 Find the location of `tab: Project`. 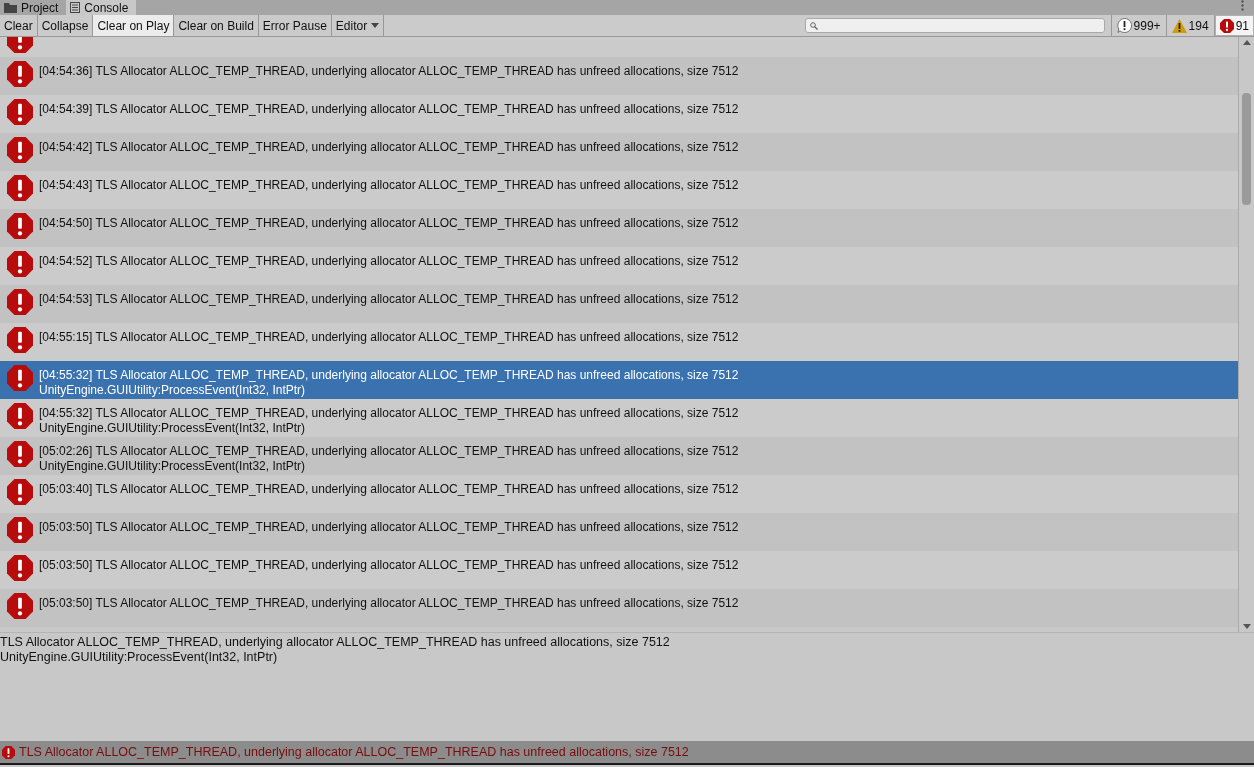

tab: Project is located at coordinates (33, 7).